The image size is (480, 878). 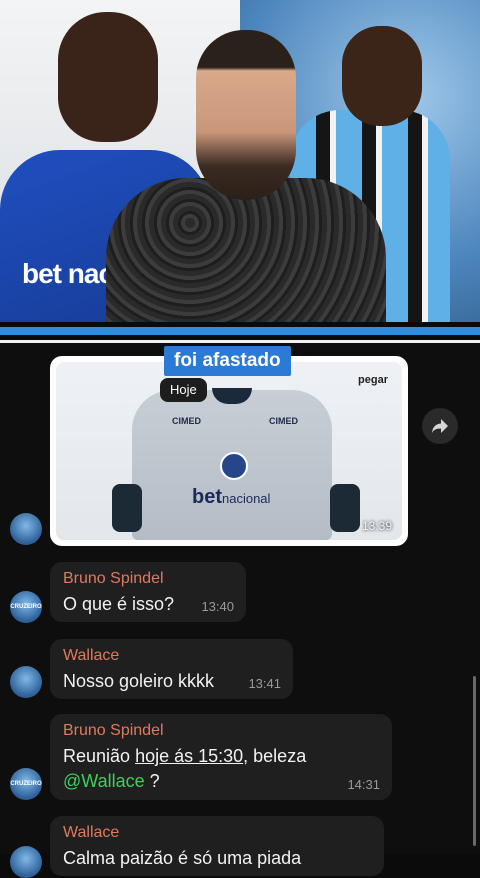 I want to click on player-left-head, so click(x=108, y=77).